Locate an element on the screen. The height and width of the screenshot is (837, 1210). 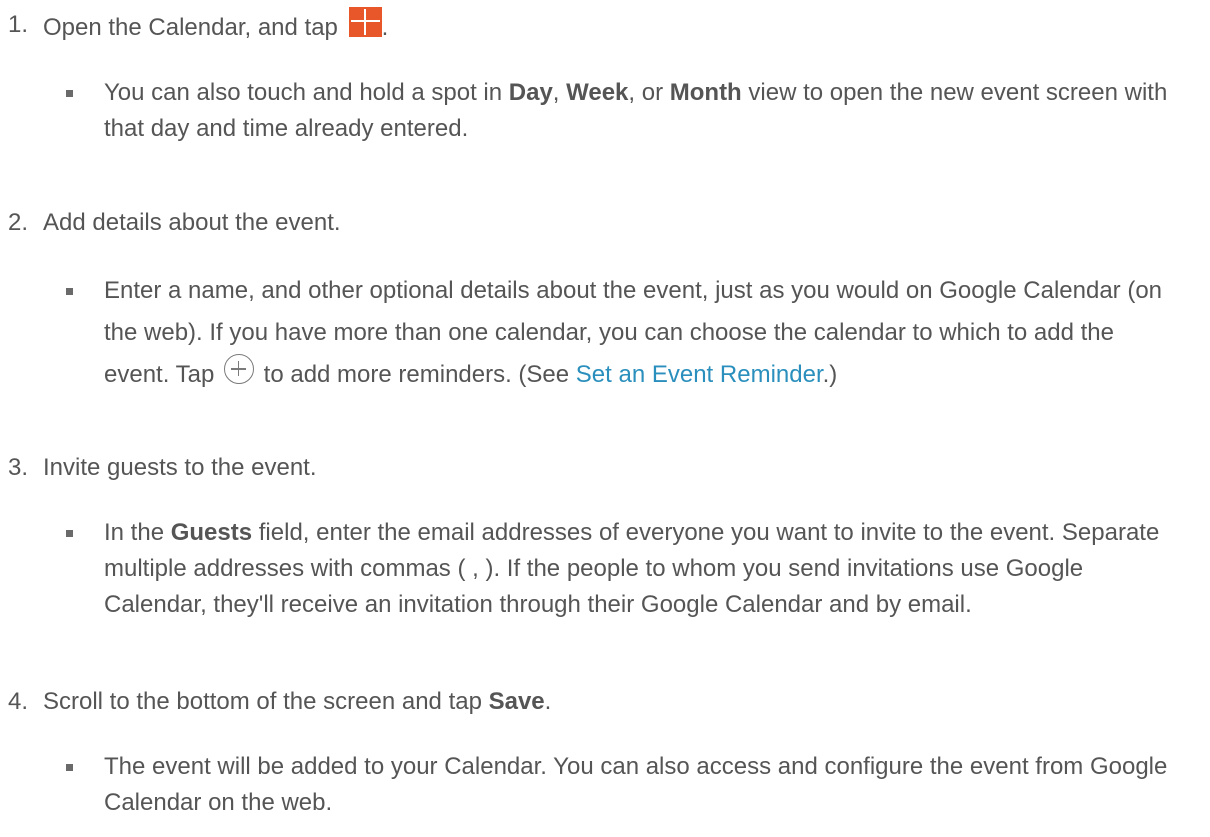
bold-month: Month is located at coordinates (705, 92).